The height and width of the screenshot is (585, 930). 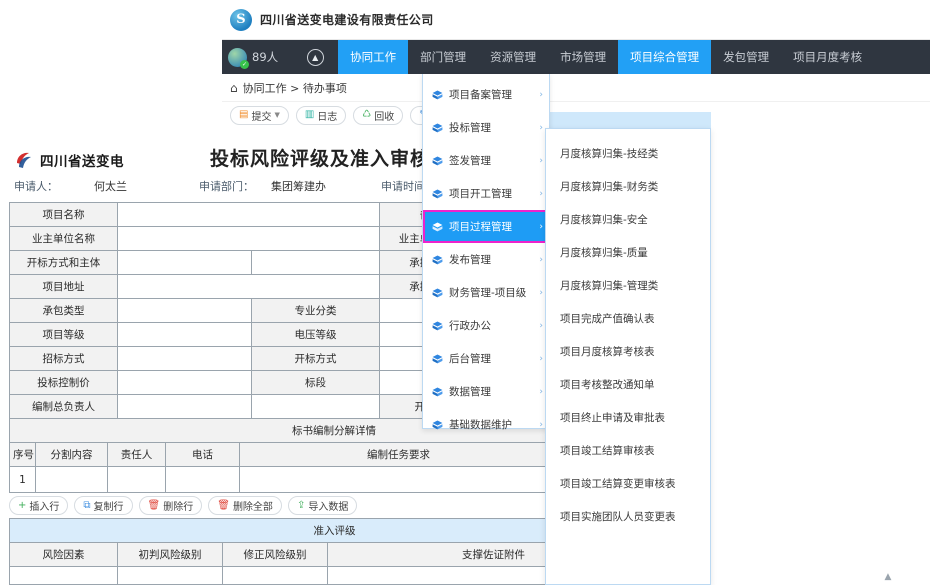 What do you see at coordinates (178, 507) in the screenshot?
I see `row-button-label: 删除行` at bounding box center [178, 507].